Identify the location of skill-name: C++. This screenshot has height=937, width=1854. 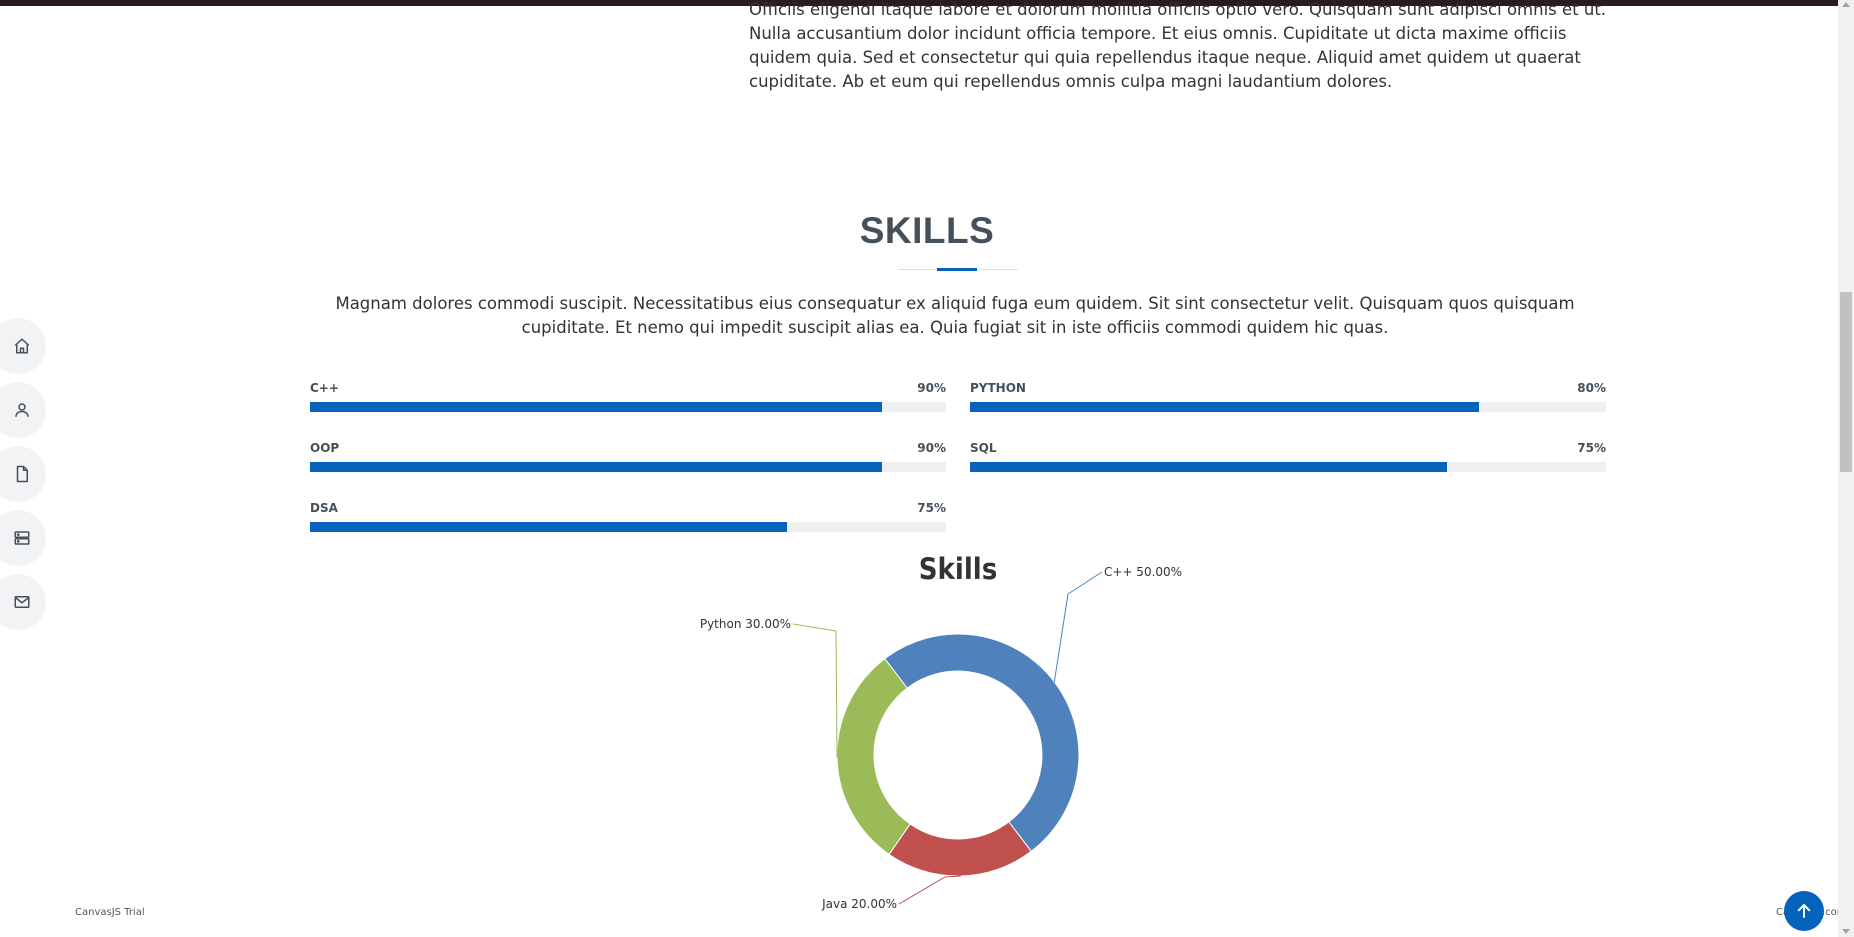
(324, 388).